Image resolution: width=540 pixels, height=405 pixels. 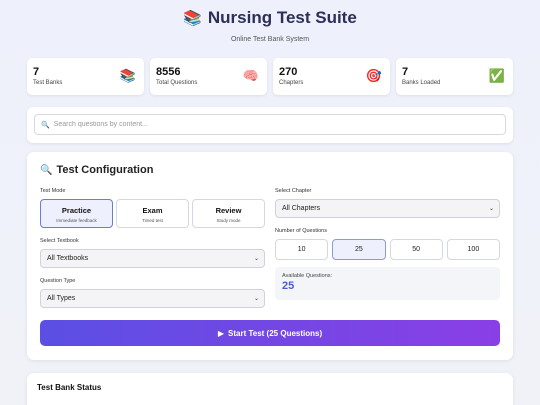 What do you see at coordinates (387, 208) in the screenshot?
I see `chapter-select: All Chapters ⌄` at bounding box center [387, 208].